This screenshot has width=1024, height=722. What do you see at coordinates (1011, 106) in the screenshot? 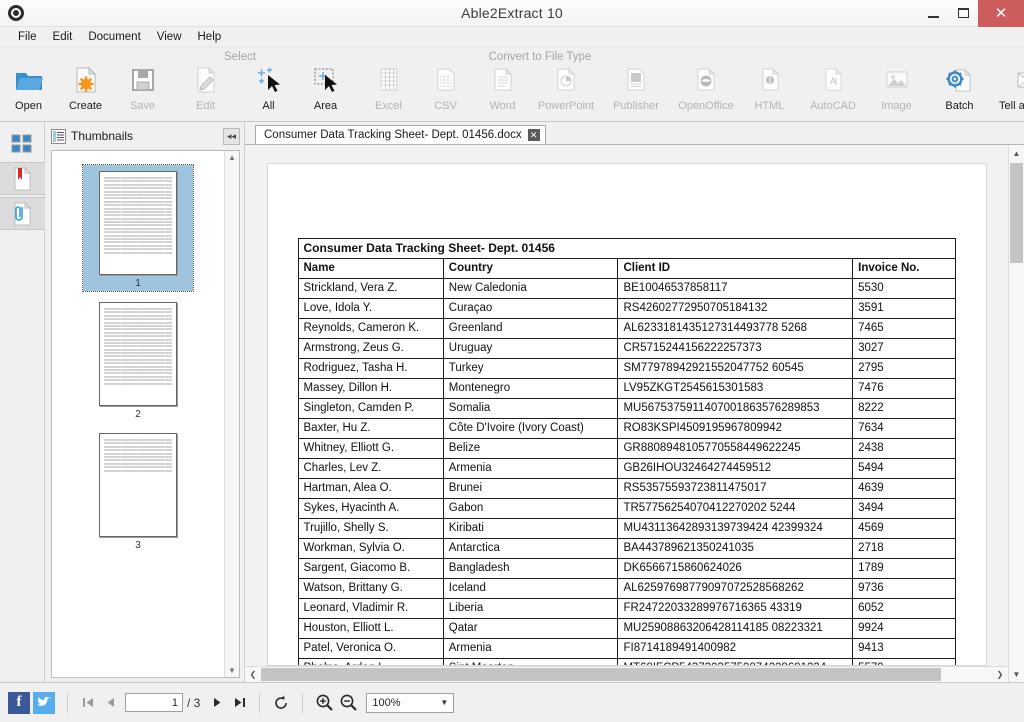
I see `tell-a-friend-label: Tell a Friend` at bounding box center [1011, 106].